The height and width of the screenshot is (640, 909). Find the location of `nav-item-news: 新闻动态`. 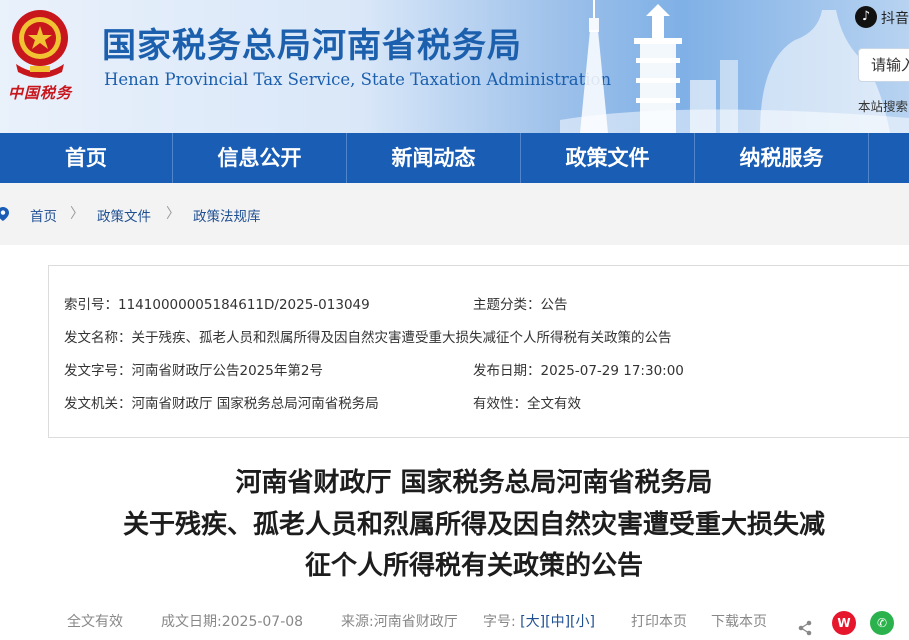

nav-item-news: 新闻动态 is located at coordinates (434, 158).